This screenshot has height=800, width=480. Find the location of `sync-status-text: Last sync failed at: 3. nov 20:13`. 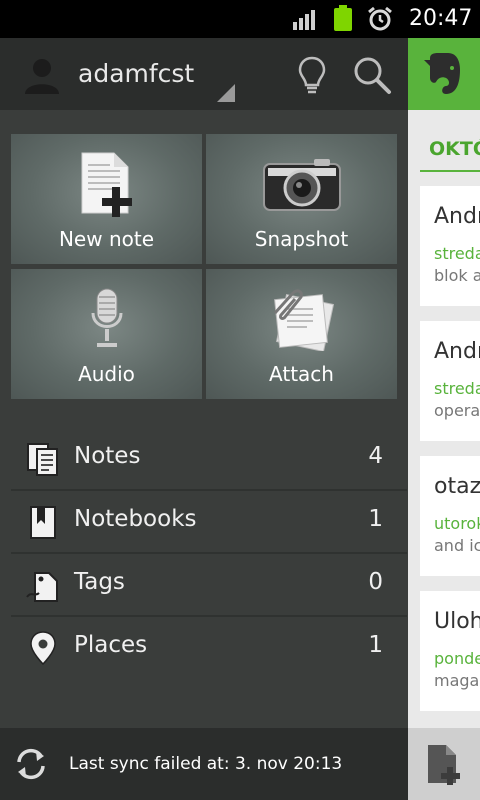

sync-status-text: Last sync failed at: 3. nov 20:13 is located at coordinates (206, 764).